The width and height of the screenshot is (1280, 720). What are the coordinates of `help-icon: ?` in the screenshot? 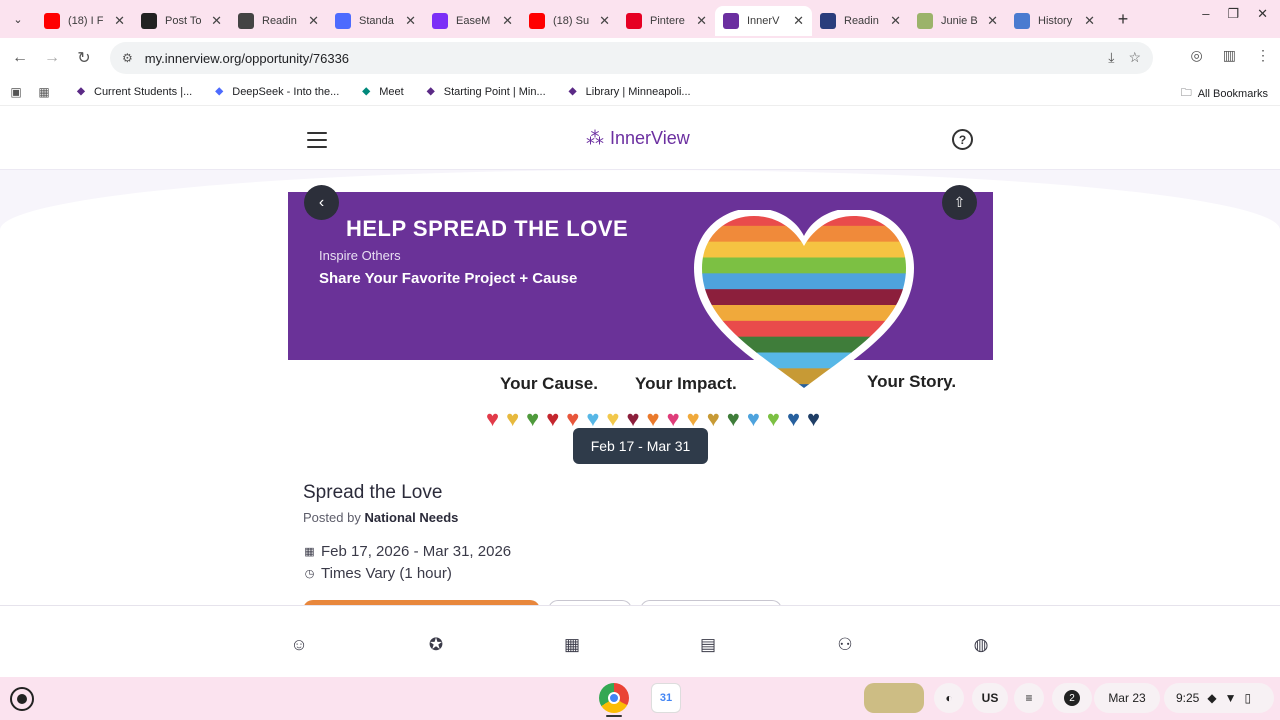 It's located at (962, 139).